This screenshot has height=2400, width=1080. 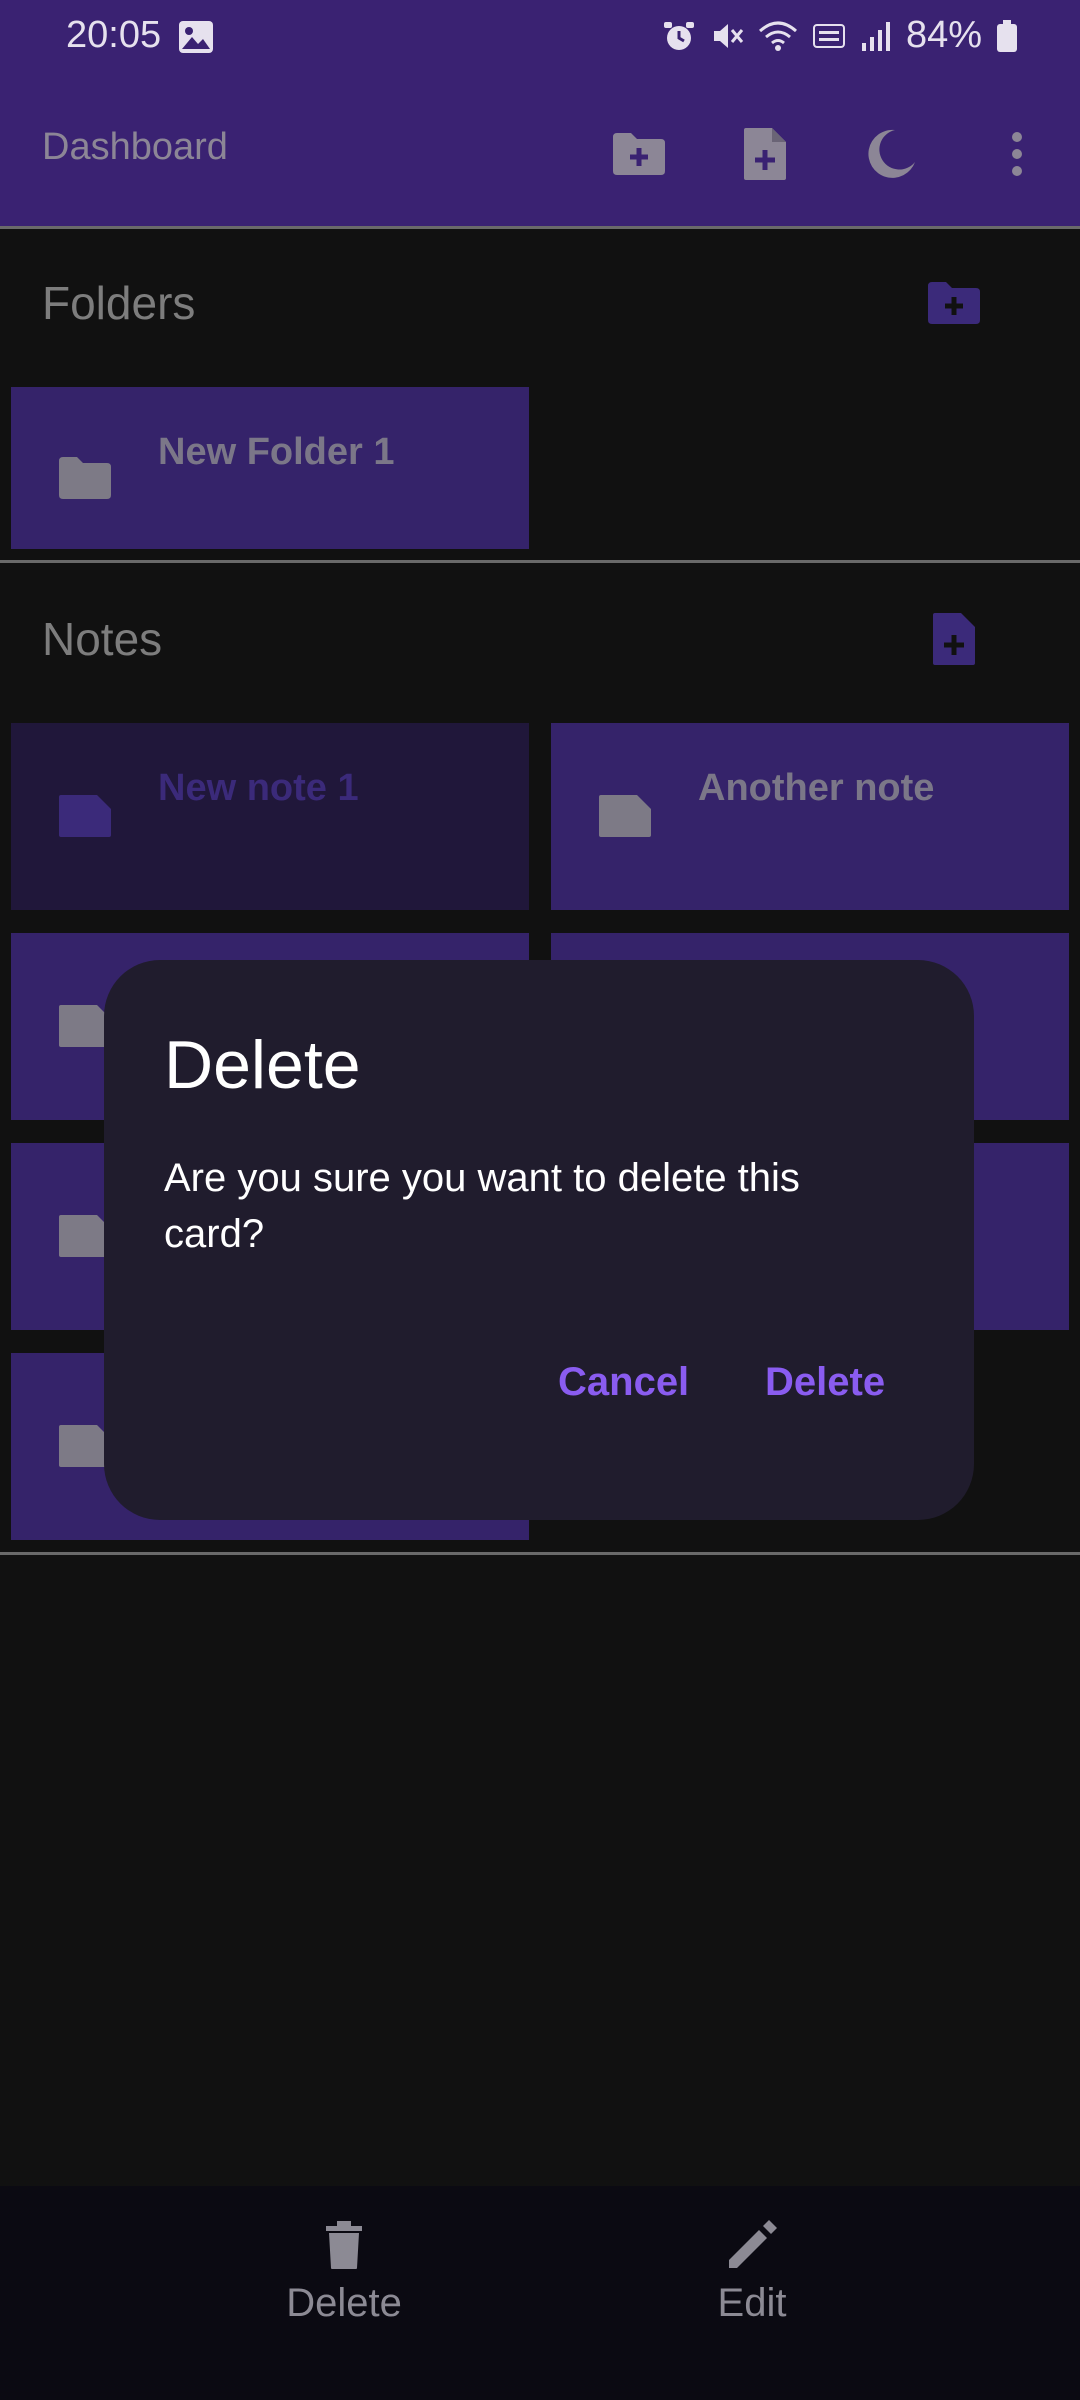 What do you see at coordinates (778, 36) in the screenshot?
I see `wifi-icon` at bounding box center [778, 36].